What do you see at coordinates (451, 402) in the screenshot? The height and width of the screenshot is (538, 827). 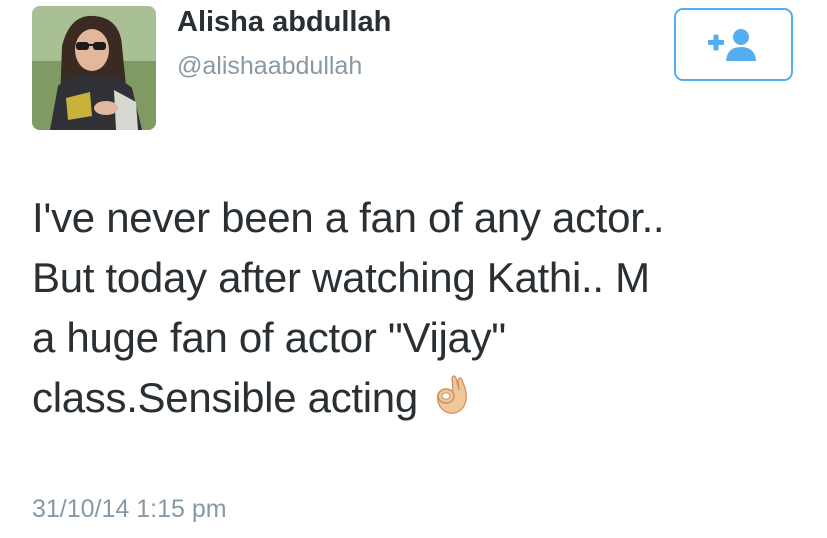 I see `ok-hand-emoji-icon` at bounding box center [451, 402].